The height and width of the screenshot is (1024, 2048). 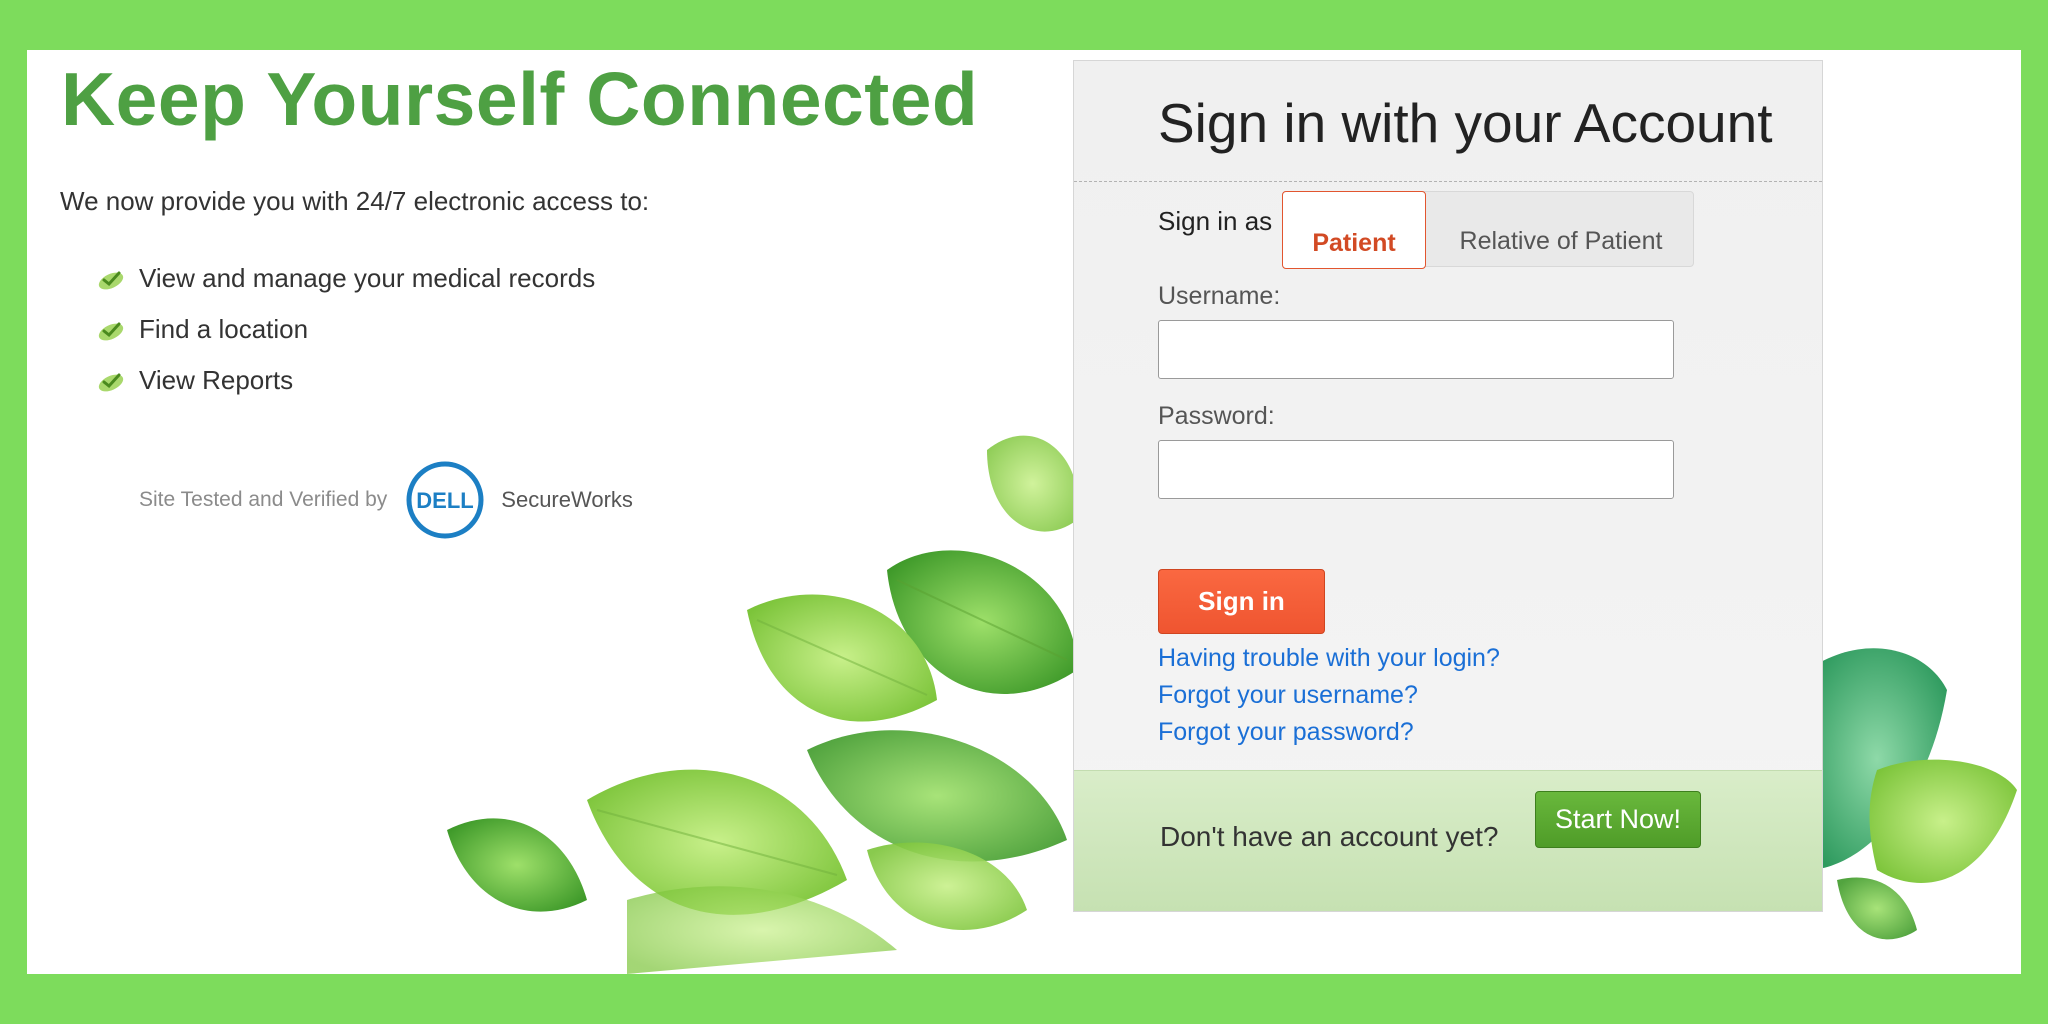 I want to click on role-tabs: Patient Relative of Patient, so click(x=1488, y=230).